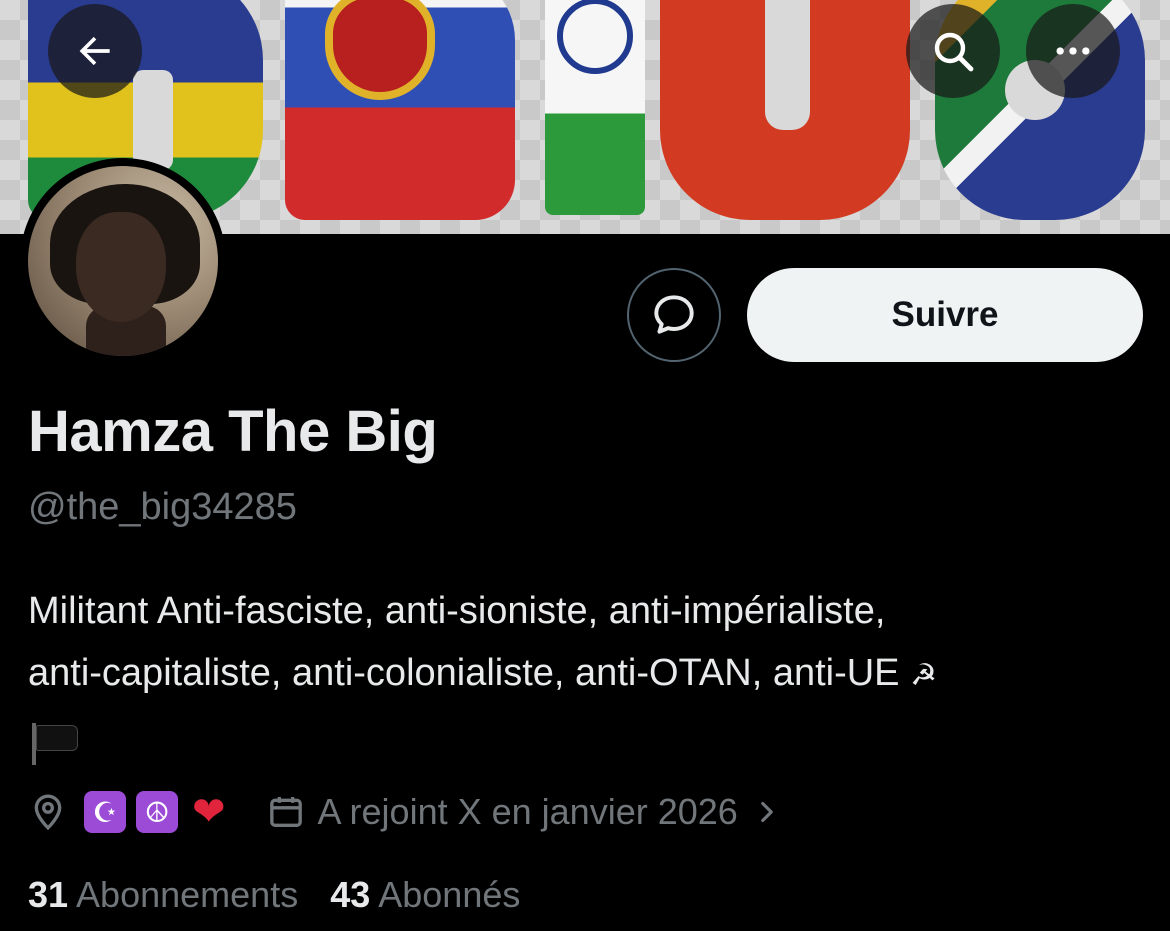  I want to click on follow-button: Suivre, so click(945, 315).